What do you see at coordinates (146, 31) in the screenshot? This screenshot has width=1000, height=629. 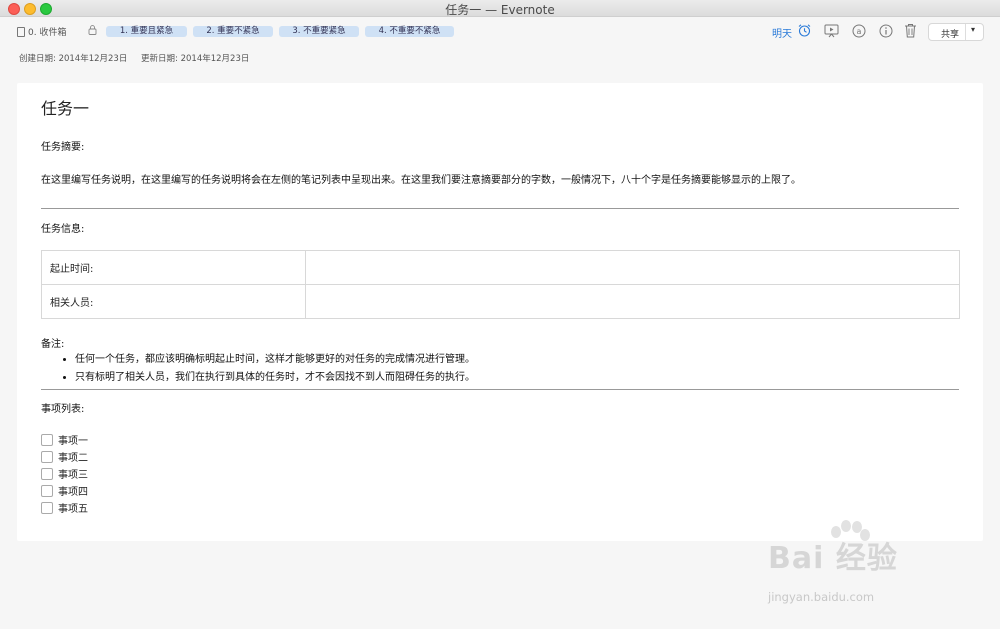 I see `tag-1: 1. 重要且紧急` at bounding box center [146, 31].